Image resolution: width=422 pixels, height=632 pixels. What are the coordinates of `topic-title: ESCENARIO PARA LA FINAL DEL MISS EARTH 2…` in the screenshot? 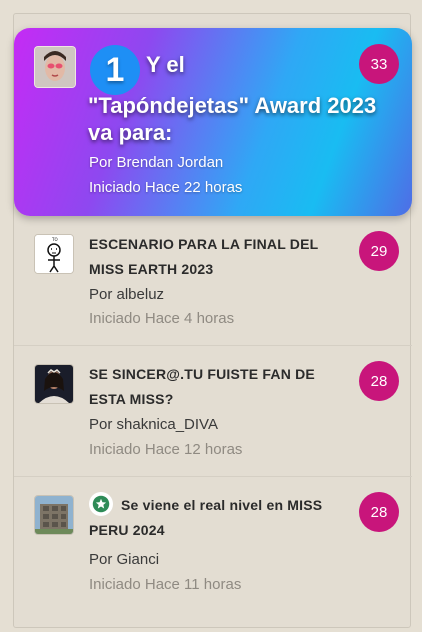 It's located at (219, 257).